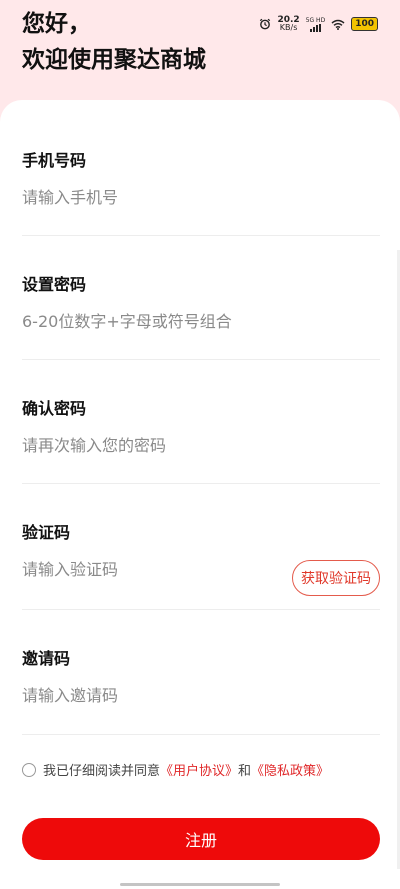 Image resolution: width=400 pixels, height=889 pixels. I want to click on password-input, so click(152, 321).